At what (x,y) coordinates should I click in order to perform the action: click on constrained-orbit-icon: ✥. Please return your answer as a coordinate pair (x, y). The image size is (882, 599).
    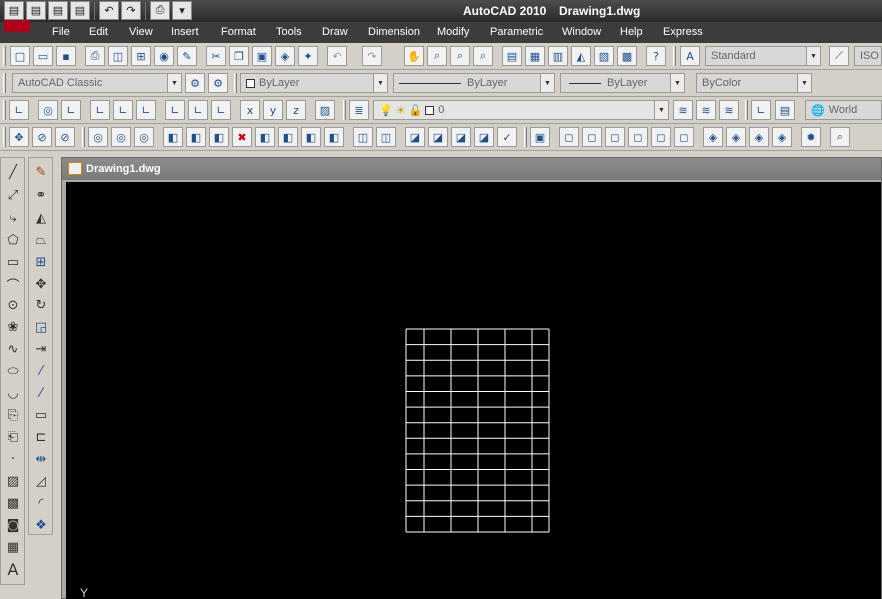
    Looking at the image, I should click on (19, 137).